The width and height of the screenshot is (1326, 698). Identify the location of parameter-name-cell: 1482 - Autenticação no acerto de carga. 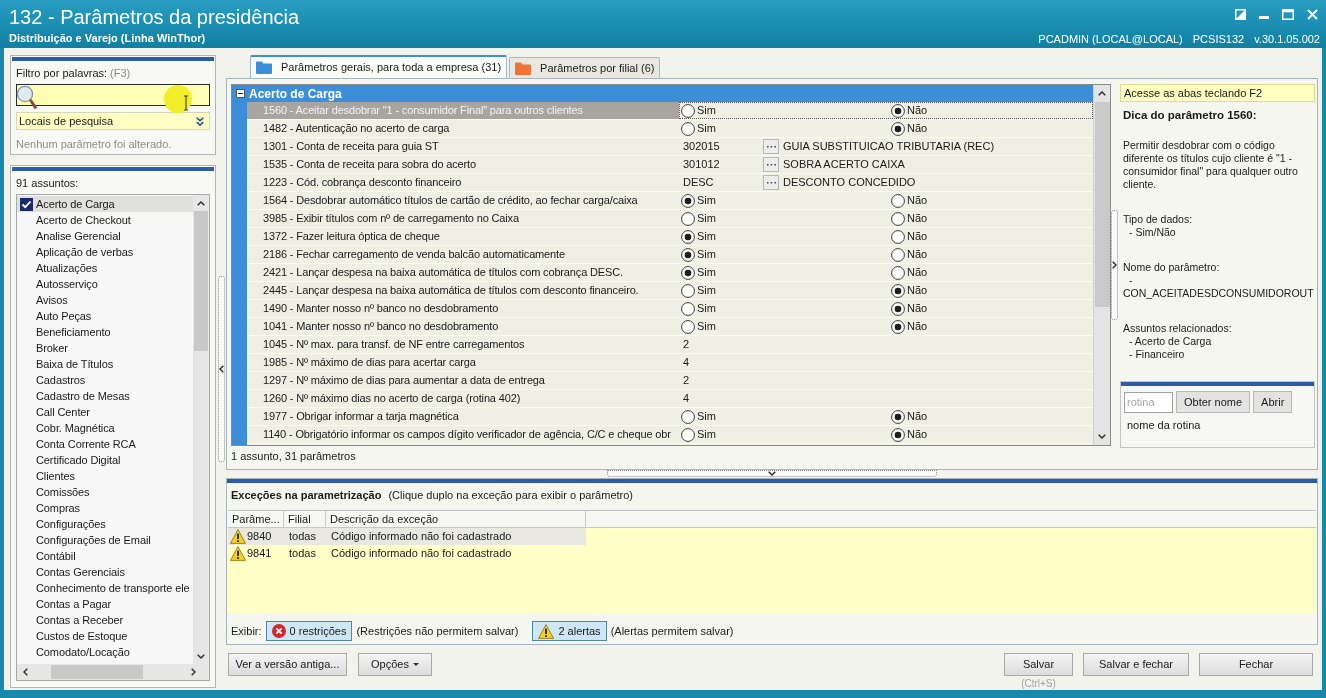
(463, 128).